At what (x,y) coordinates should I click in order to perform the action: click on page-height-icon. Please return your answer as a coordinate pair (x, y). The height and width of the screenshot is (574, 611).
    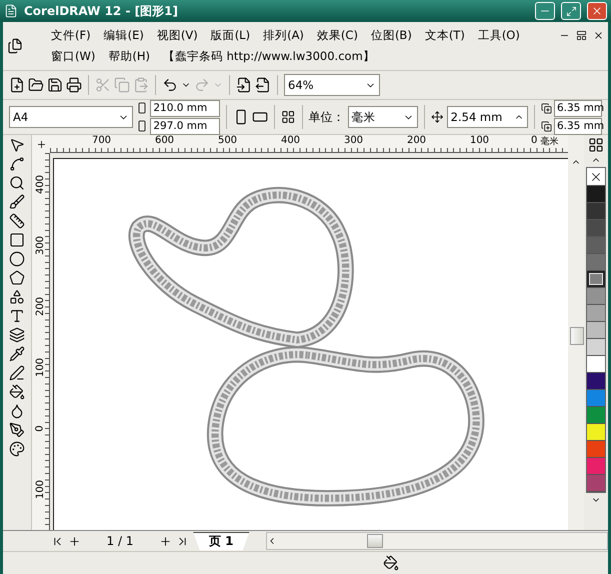
    Looking at the image, I should click on (142, 126).